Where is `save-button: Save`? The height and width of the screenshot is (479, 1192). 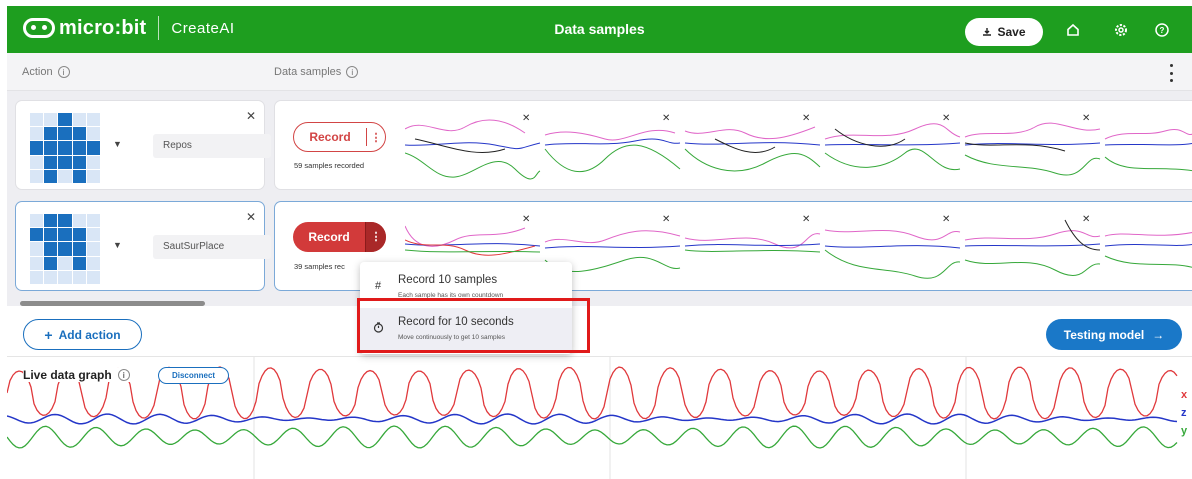 save-button: Save is located at coordinates (1004, 32).